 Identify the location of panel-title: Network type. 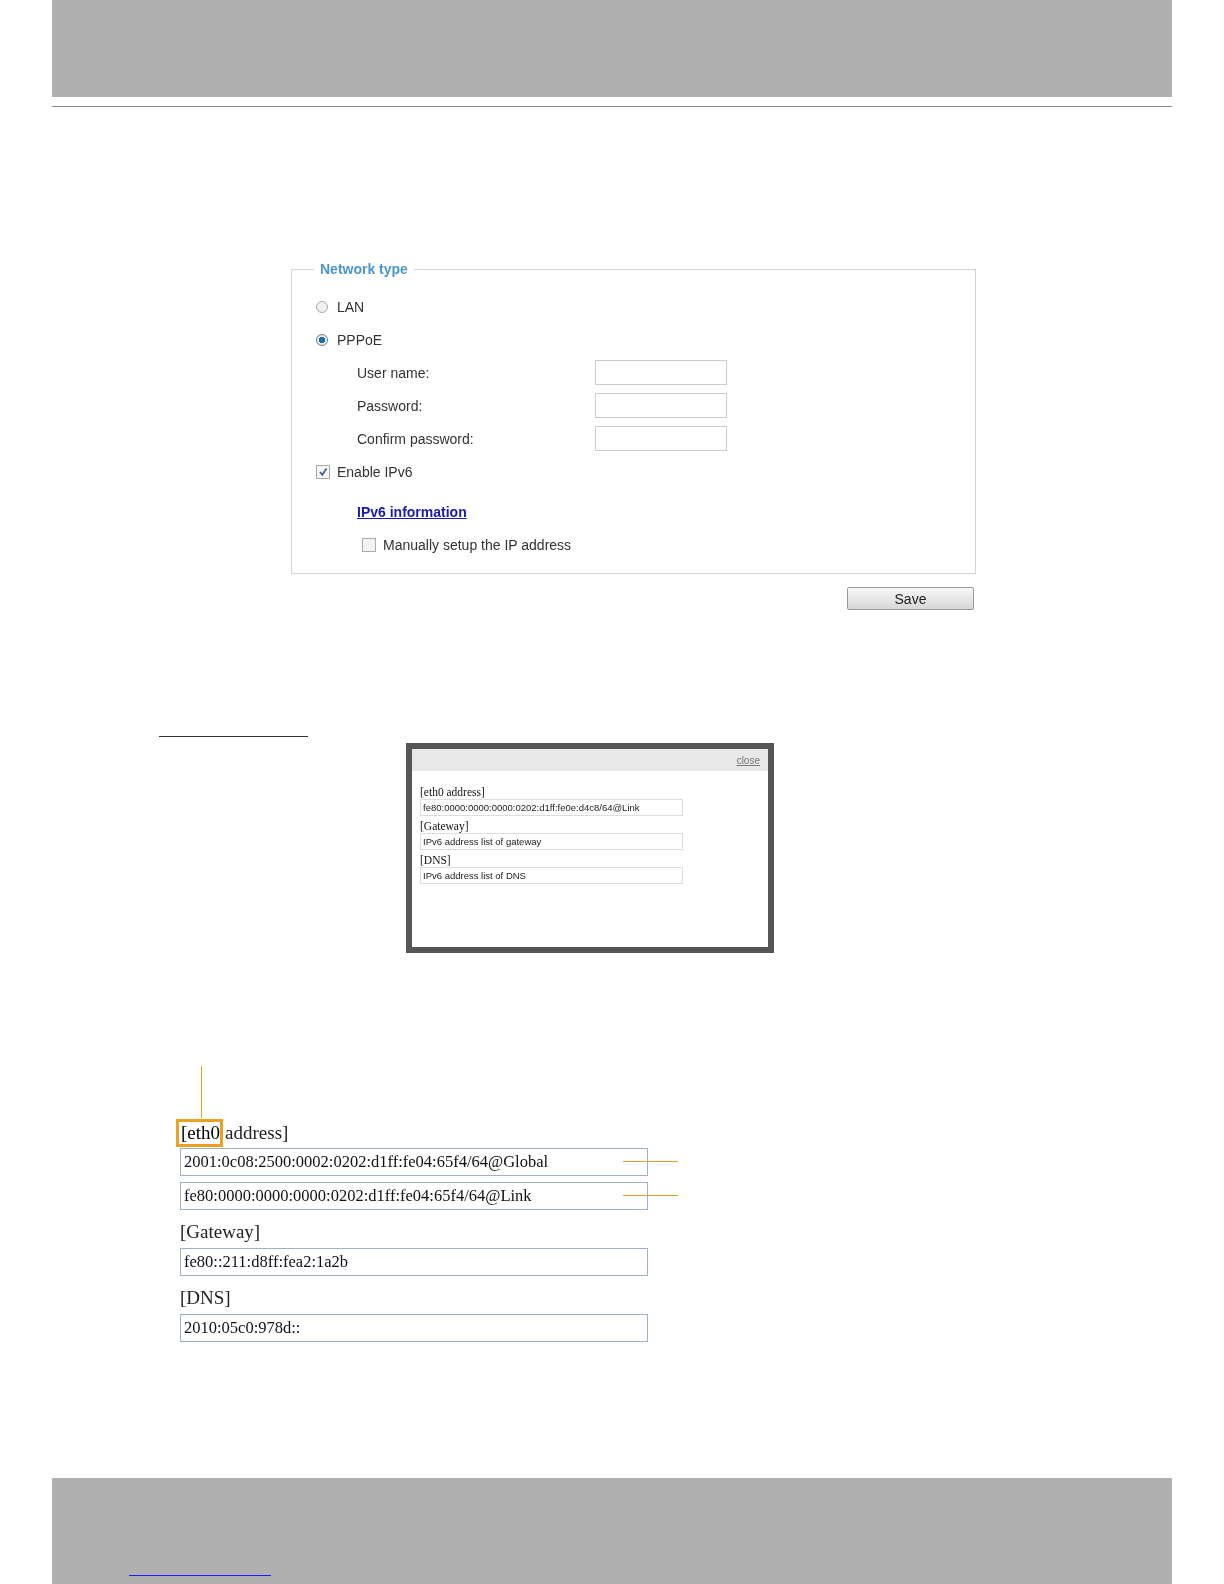
(364, 269).